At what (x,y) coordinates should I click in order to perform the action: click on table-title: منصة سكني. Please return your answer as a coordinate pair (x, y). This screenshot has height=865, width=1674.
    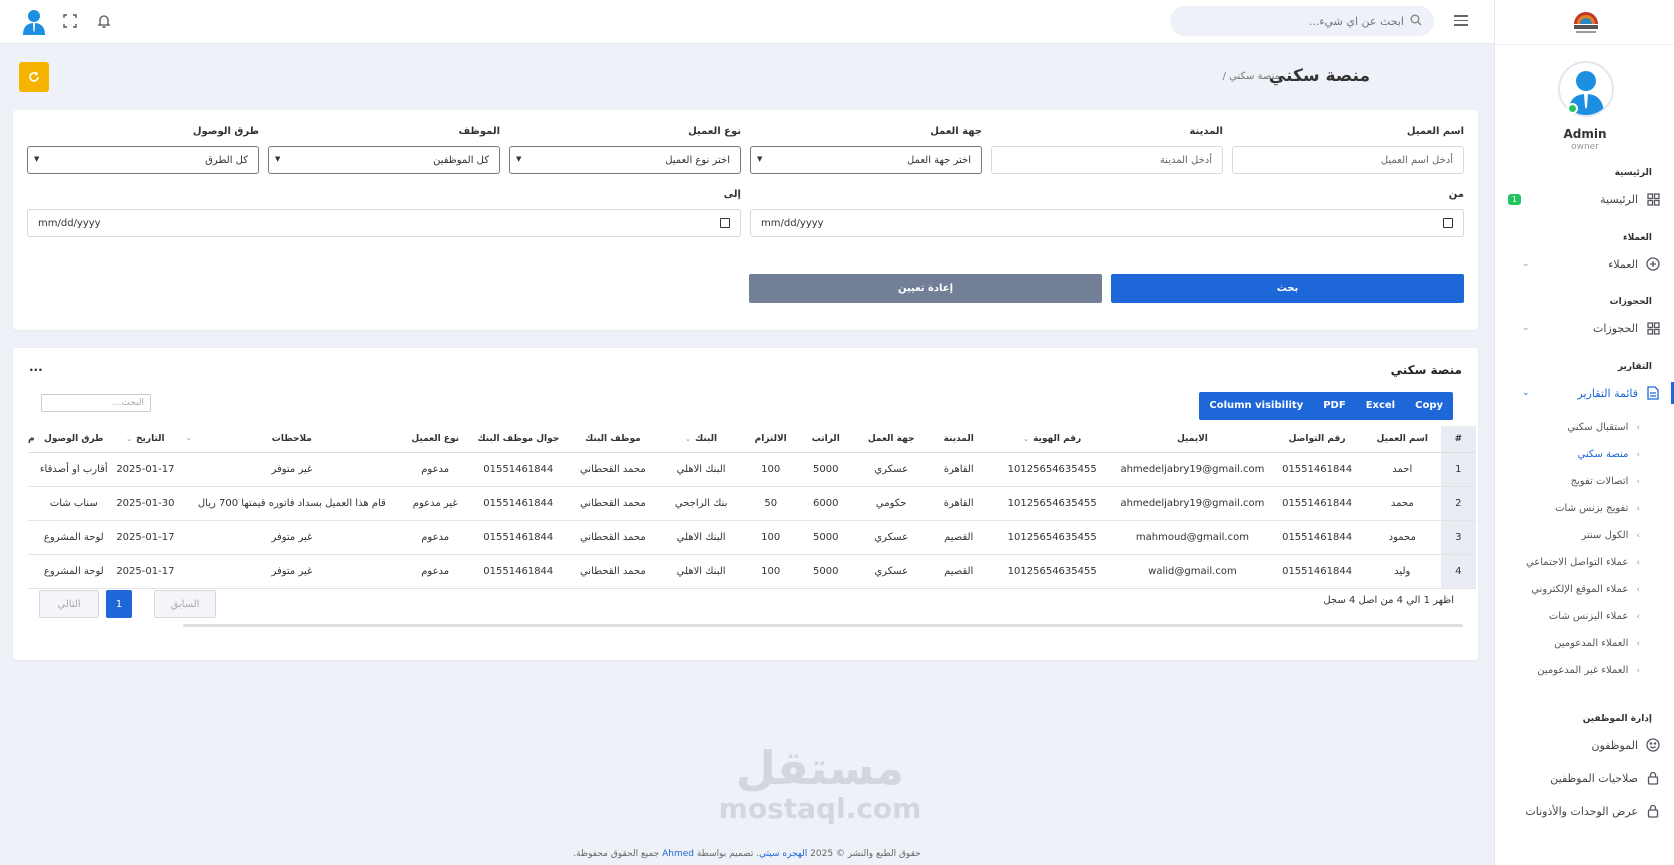
    Looking at the image, I should click on (1426, 370).